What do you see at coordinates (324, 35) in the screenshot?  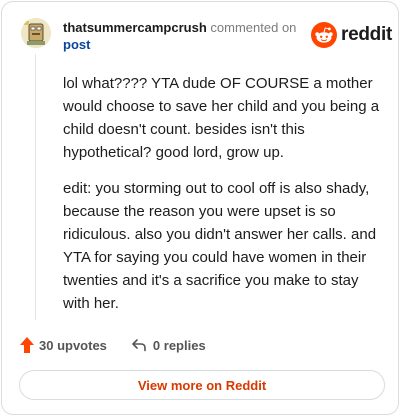 I see `reddit-snoo-icon` at bounding box center [324, 35].